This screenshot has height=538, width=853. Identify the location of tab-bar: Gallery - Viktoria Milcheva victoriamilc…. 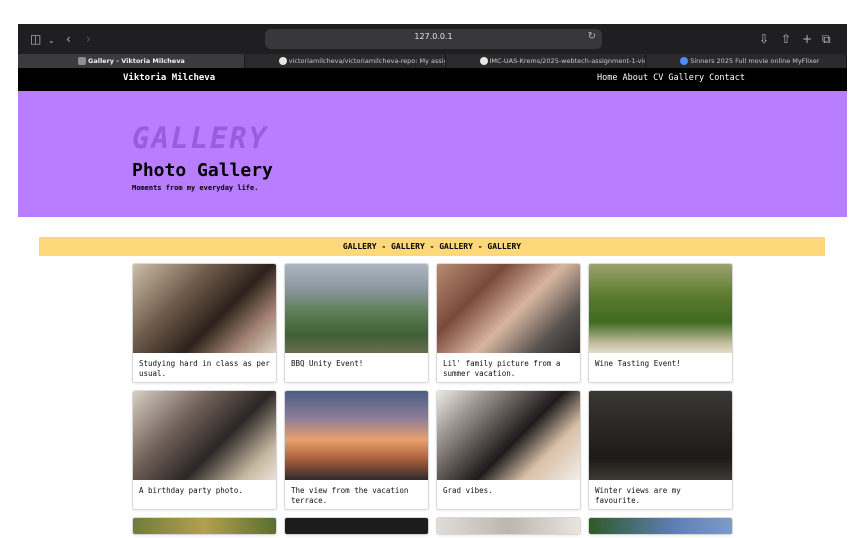
(432, 61).